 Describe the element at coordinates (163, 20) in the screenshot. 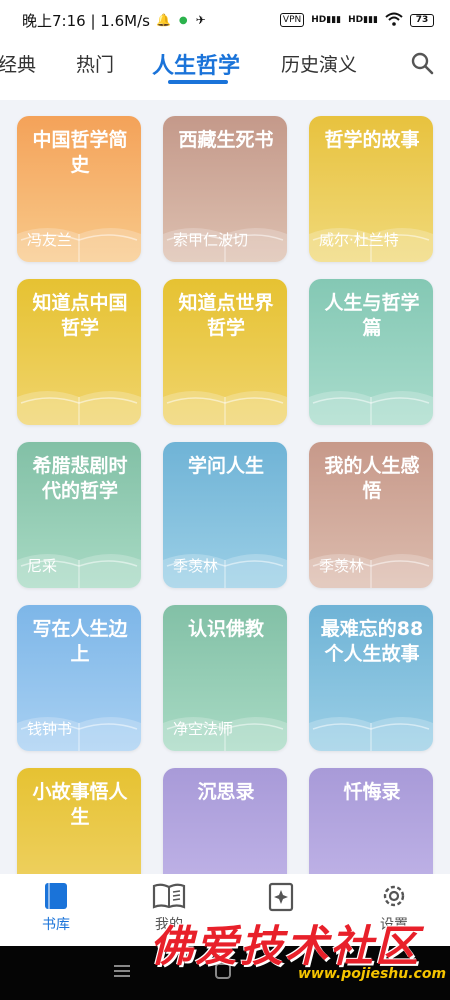

I see `bell-icon: 🔔` at that location.